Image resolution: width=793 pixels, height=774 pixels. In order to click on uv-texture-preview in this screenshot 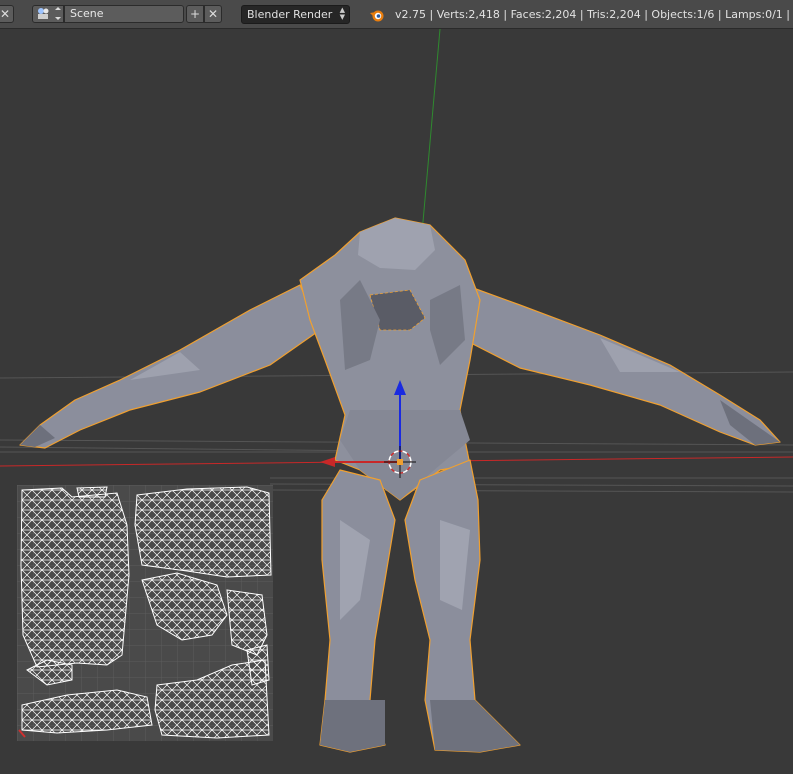, I will do `click(145, 613)`.